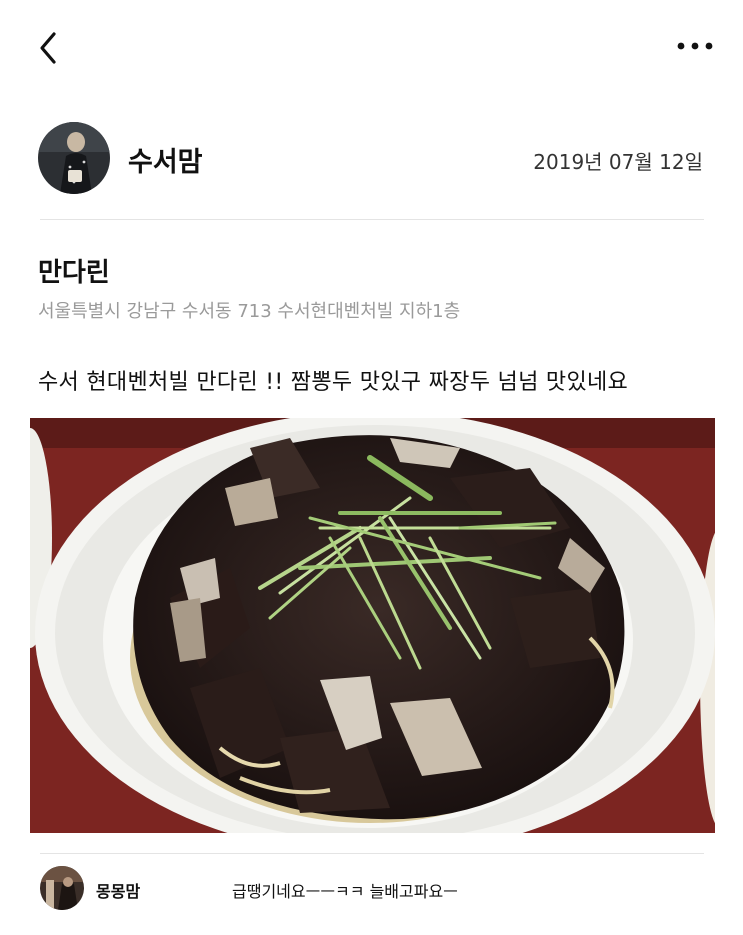 This screenshot has width=743, height=935. I want to click on comment-item: 몽몽맘 급땡기네요ㅡㅡㅋㅋ 늘배고파요ㅡ, so click(372, 891).